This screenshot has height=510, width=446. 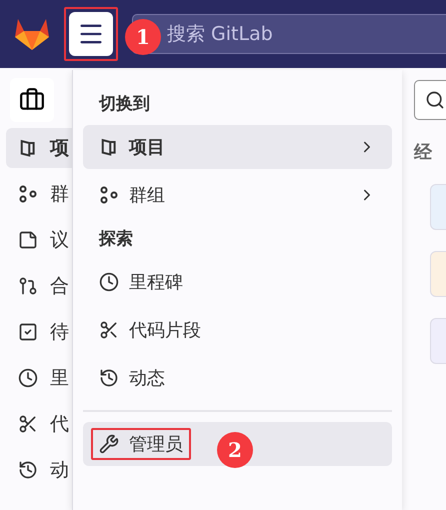 I want to click on search-icon, so click(x=435, y=100).